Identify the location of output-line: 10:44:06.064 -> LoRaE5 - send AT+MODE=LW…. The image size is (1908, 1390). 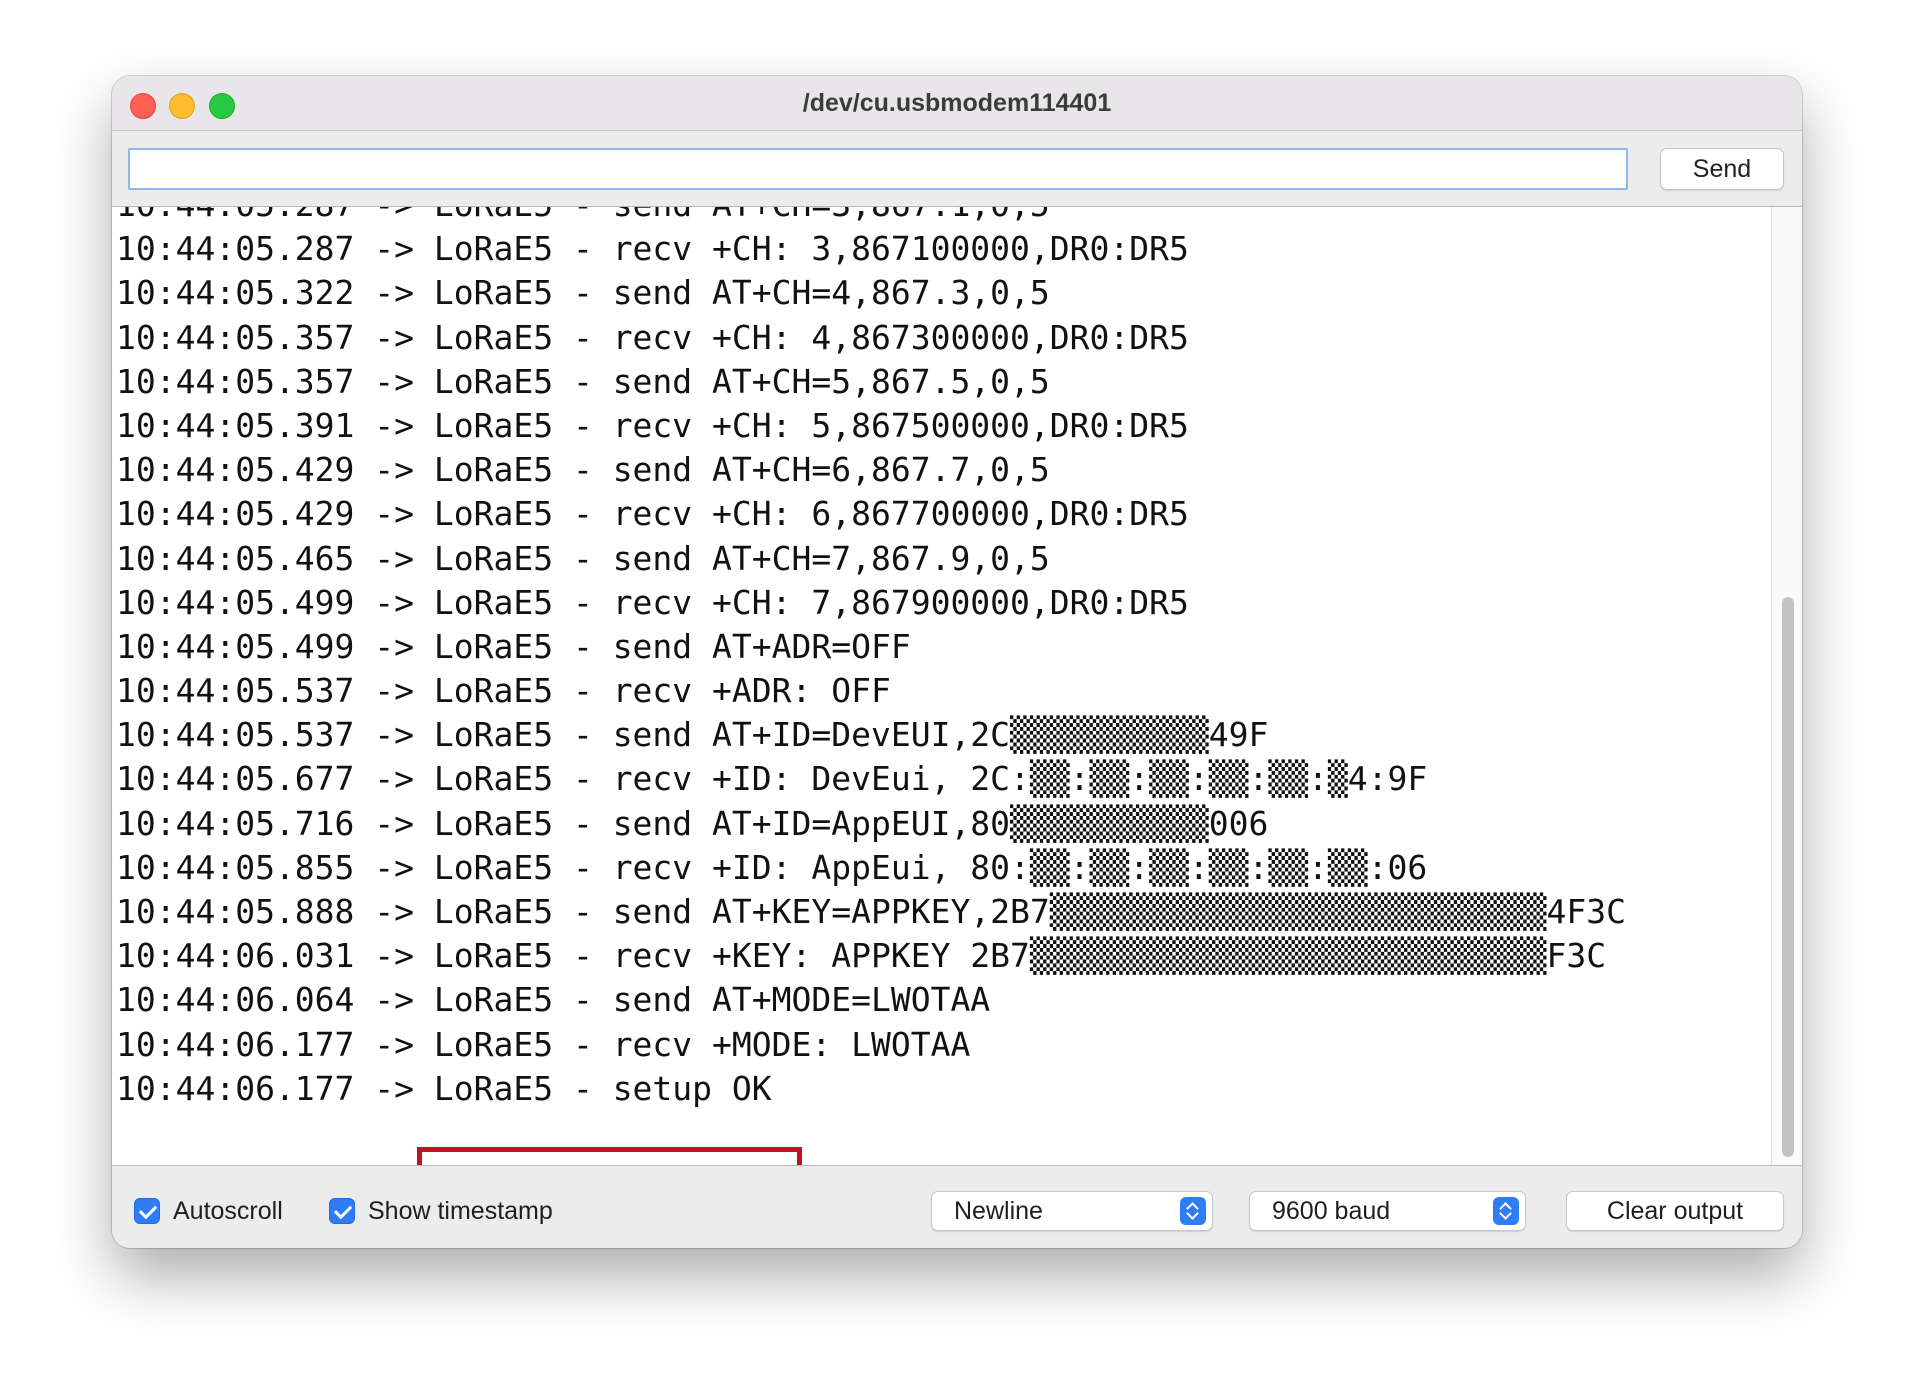
(553, 1000).